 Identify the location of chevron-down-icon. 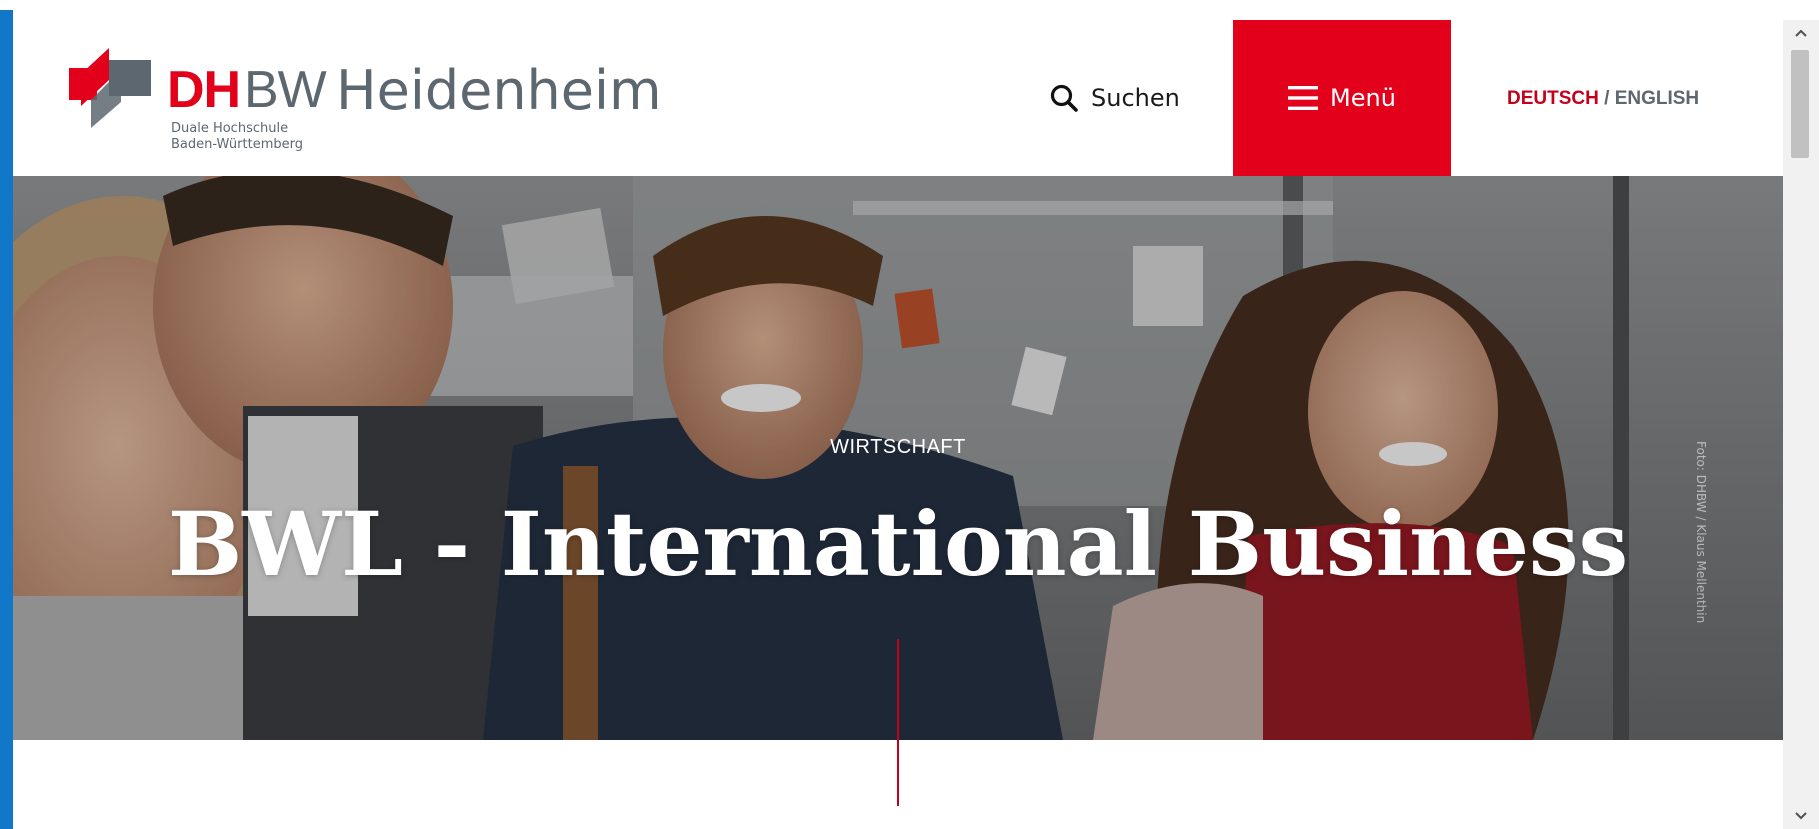
(1801, 816).